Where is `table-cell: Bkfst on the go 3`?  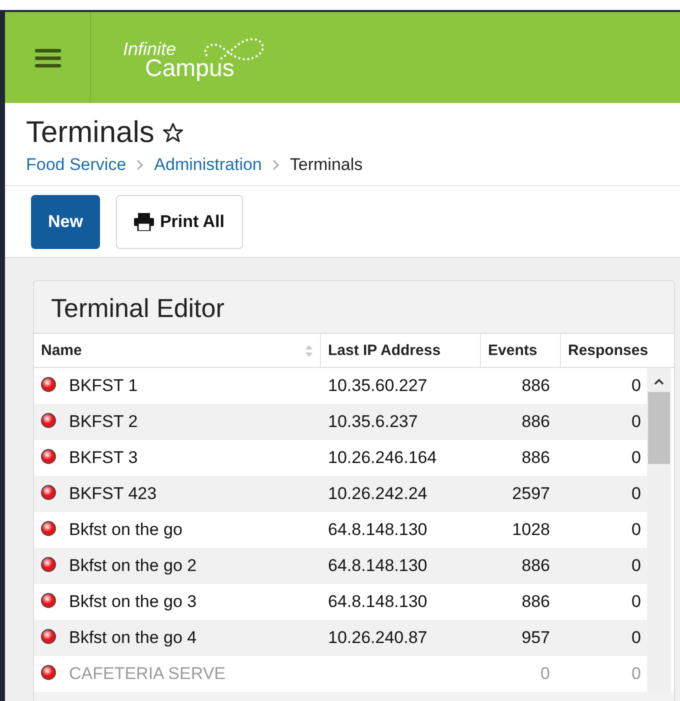
table-cell: Bkfst on the go 3 is located at coordinates (133, 602).